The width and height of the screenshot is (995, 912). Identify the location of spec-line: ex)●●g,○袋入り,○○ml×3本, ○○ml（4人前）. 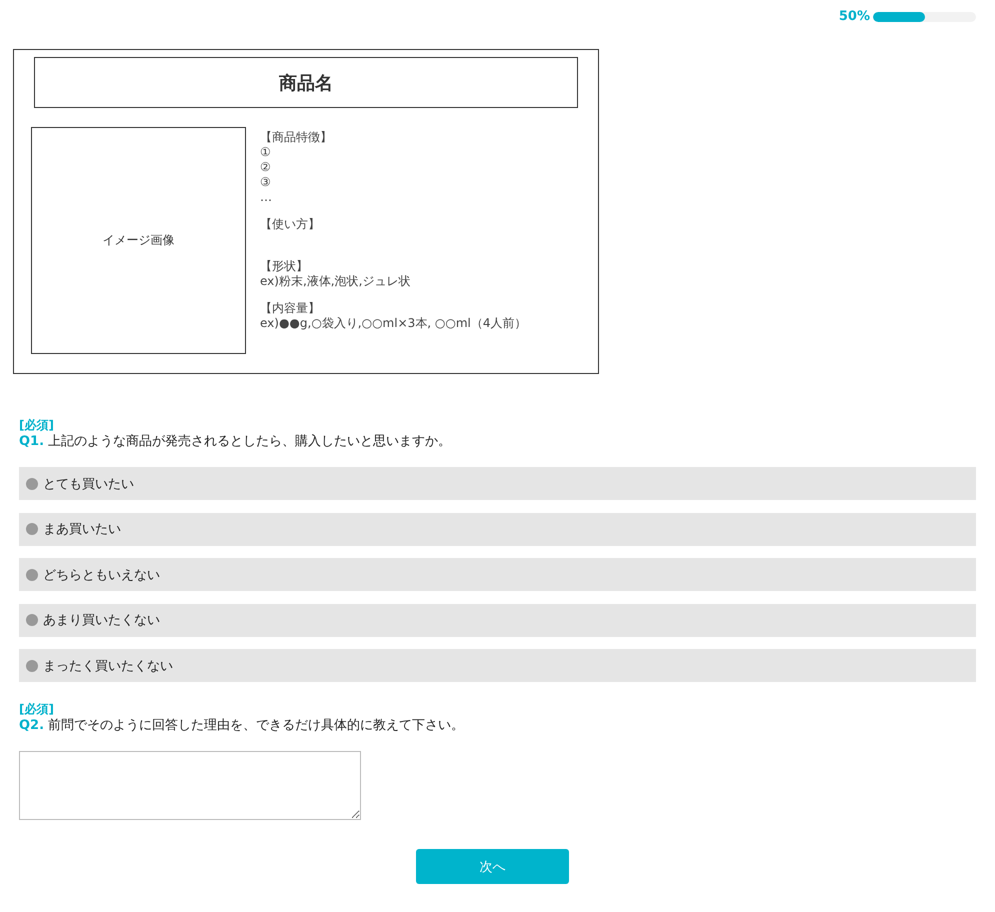
(393, 323).